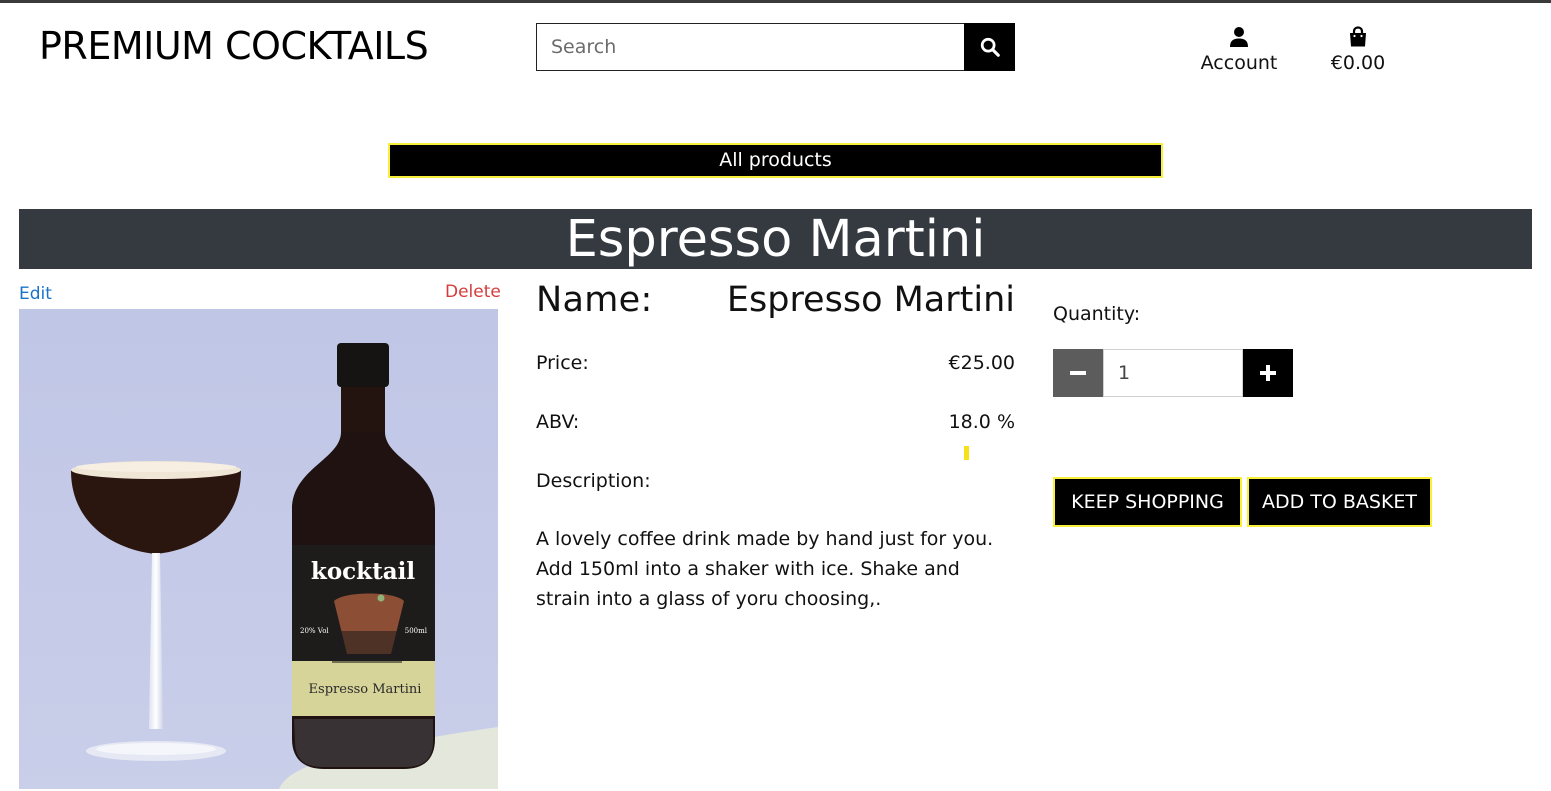  I want to click on name-label: Name:, so click(594, 300).